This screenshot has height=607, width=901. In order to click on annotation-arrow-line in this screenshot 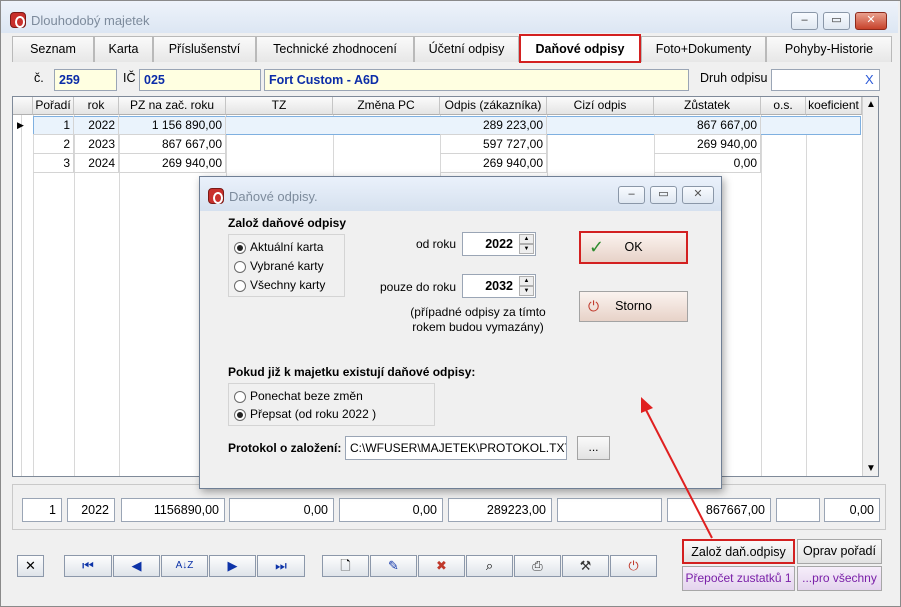, I will do `click(678, 473)`.